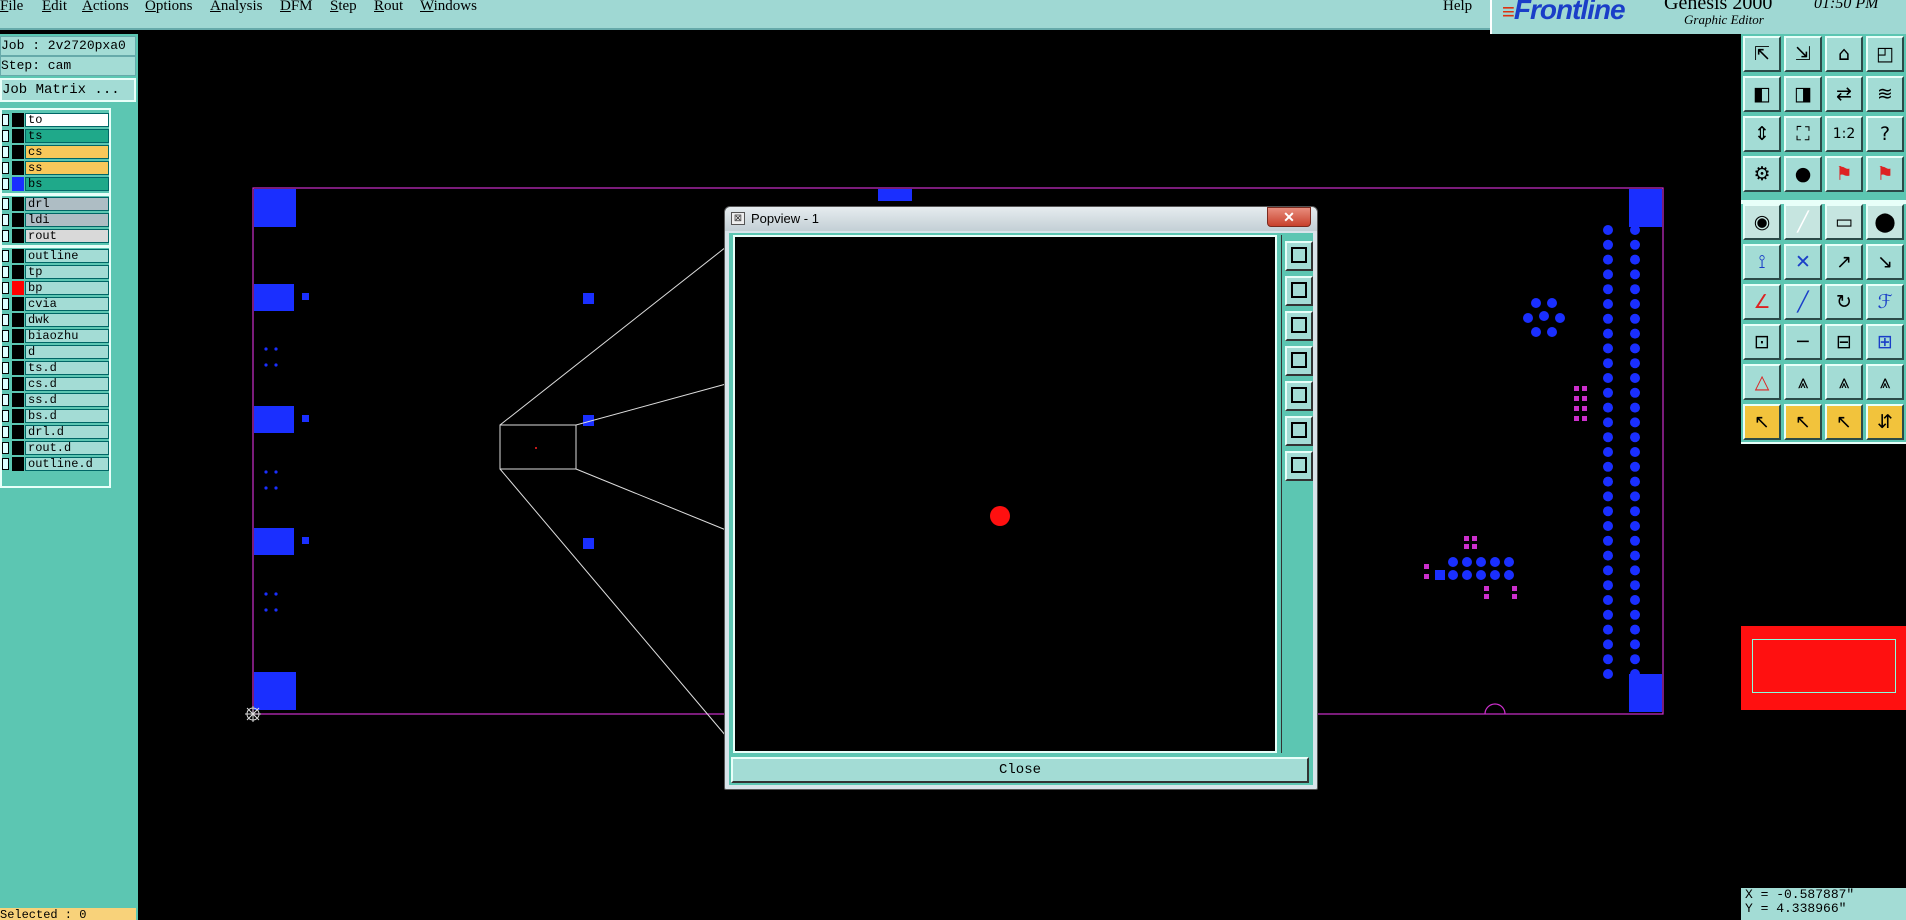 This screenshot has height=920, width=1906. What do you see at coordinates (1457, 7) in the screenshot?
I see `menu-help: Help` at bounding box center [1457, 7].